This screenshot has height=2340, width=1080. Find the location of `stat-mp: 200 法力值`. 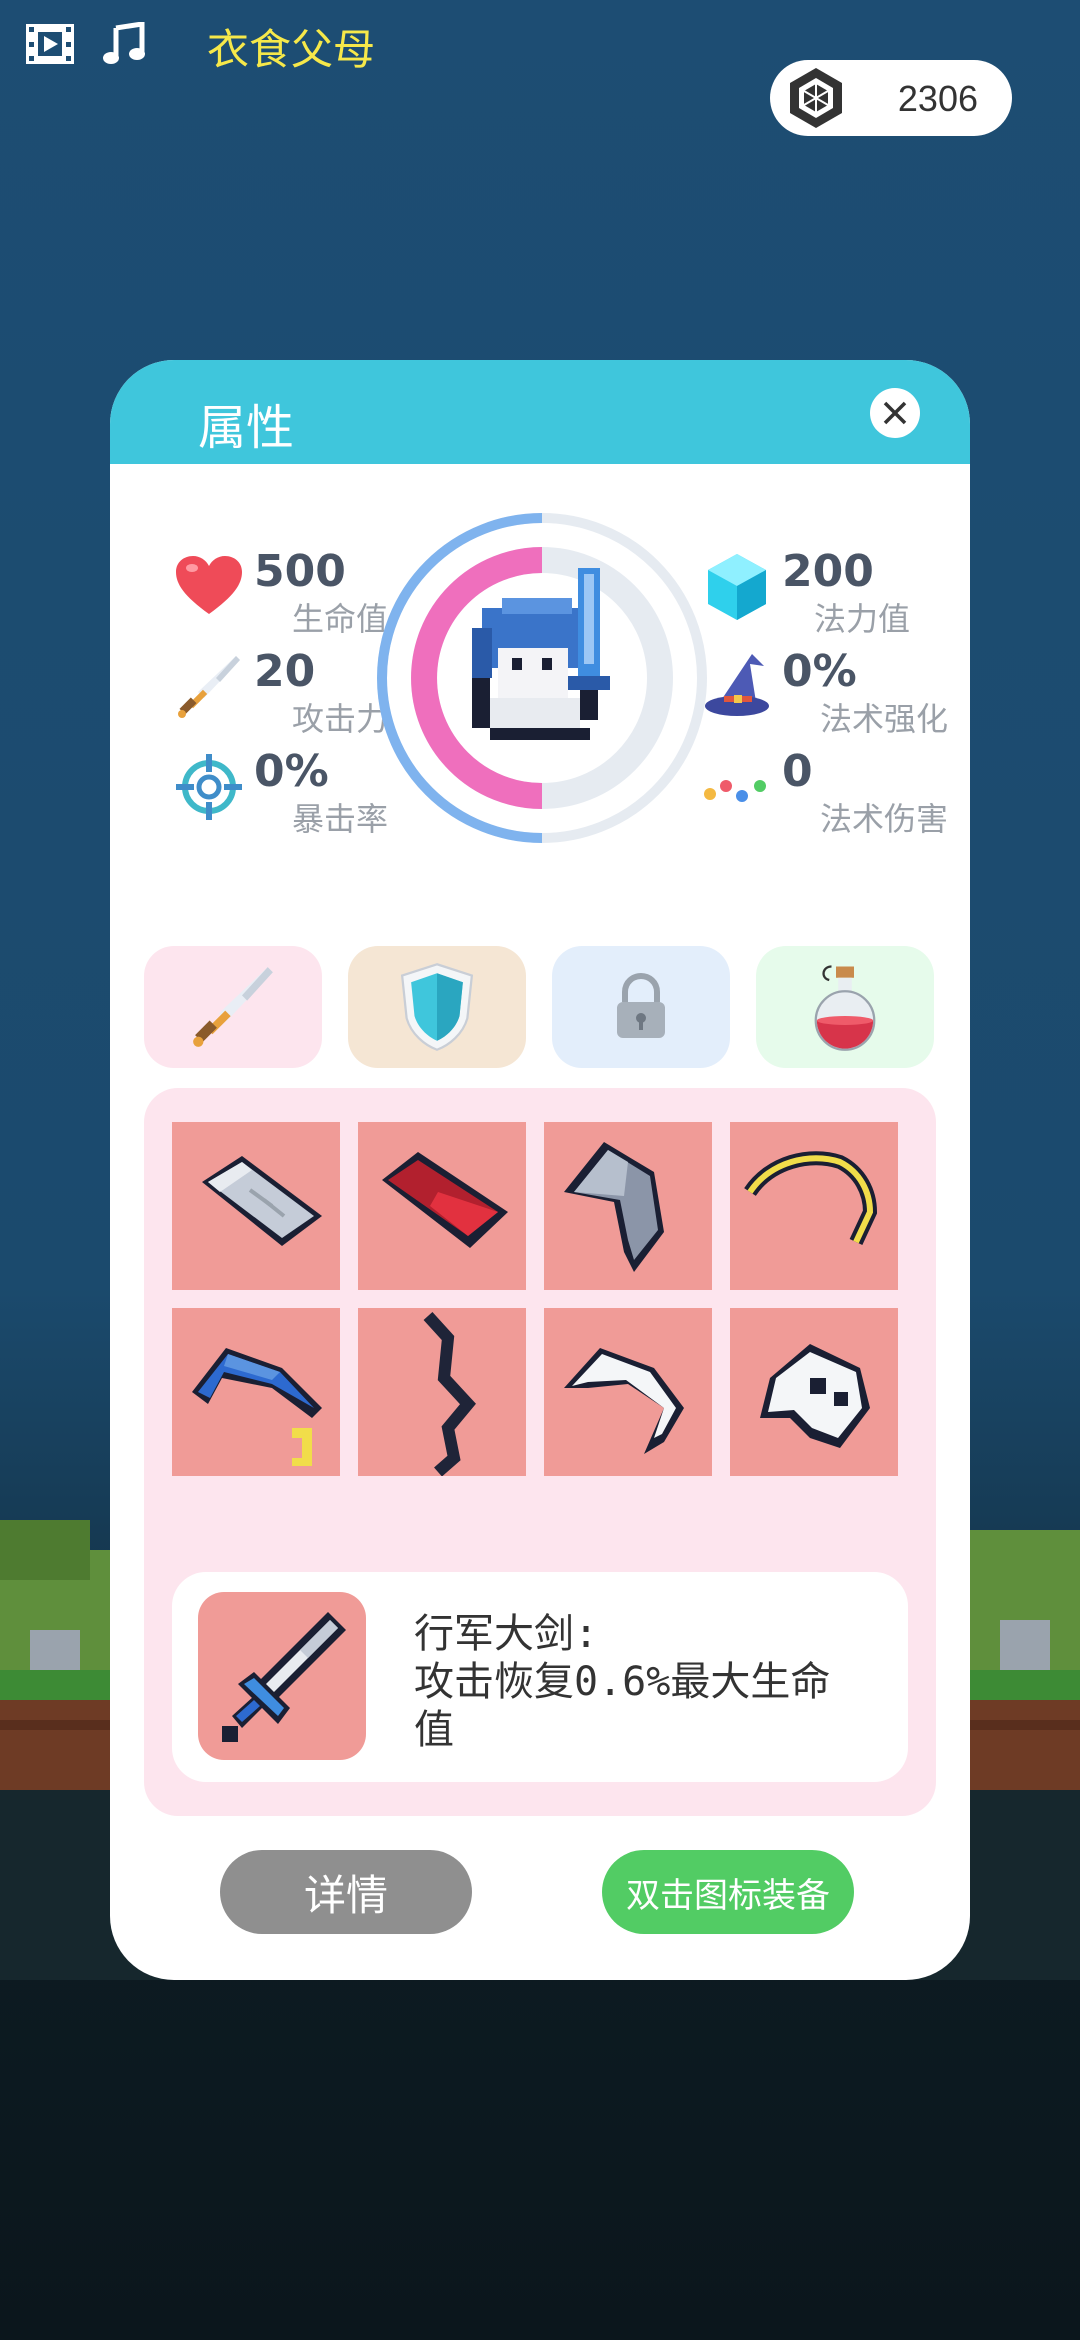

stat-mp: 200 法力值 is located at coordinates (806, 592).